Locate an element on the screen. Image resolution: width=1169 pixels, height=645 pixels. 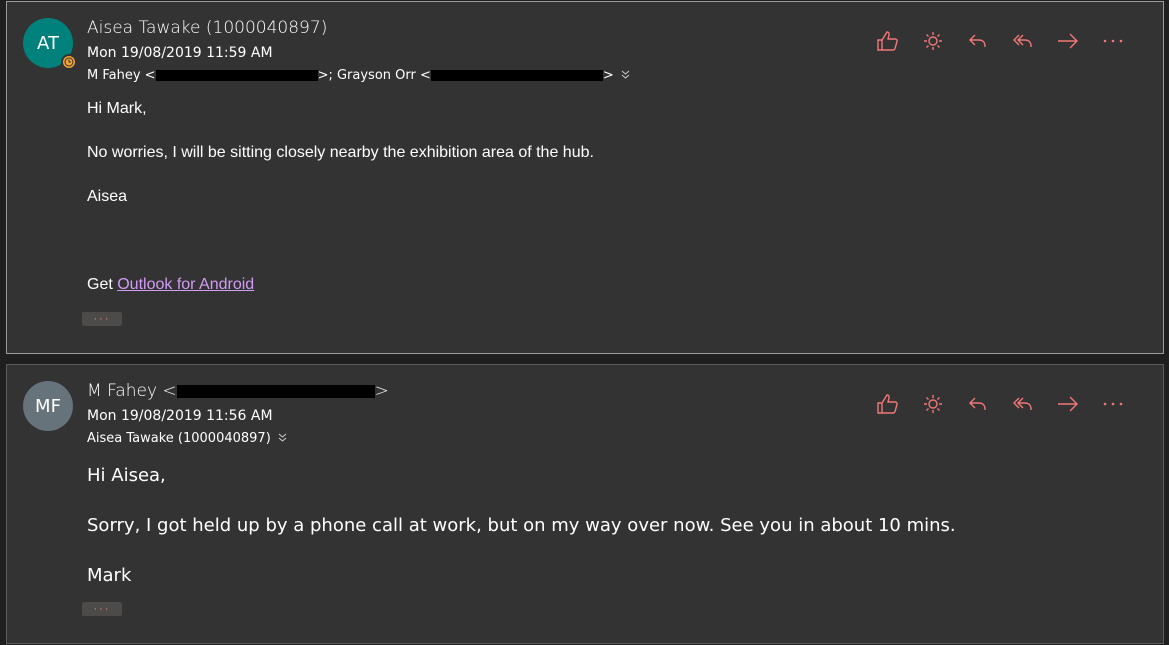
recipient-1: Aisea Tawake (1000040897) is located at coordinates (179, 438).